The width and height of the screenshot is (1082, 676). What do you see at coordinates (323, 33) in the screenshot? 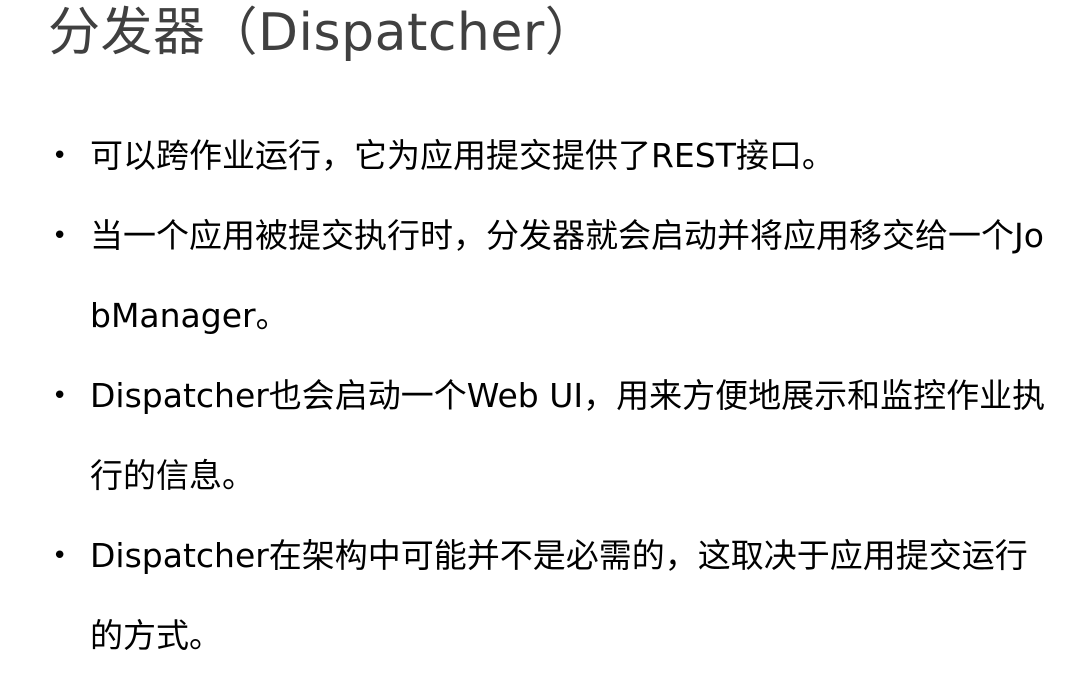
I see `slide-title: 分发器（Dispatcher）` at bounding box center [323, 33].